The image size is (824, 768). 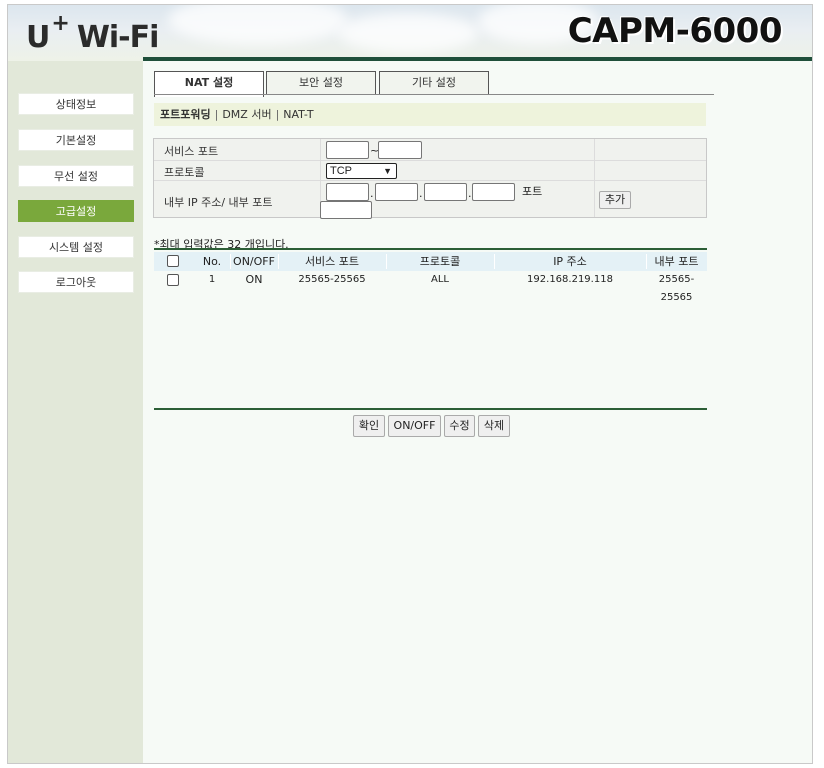 What do you see at coordinates (218, 202) in the screenshot?
I see `internal-ip-port-label: 내부 IP 주소/ 내부 포트` at bounding box center [218, 202].